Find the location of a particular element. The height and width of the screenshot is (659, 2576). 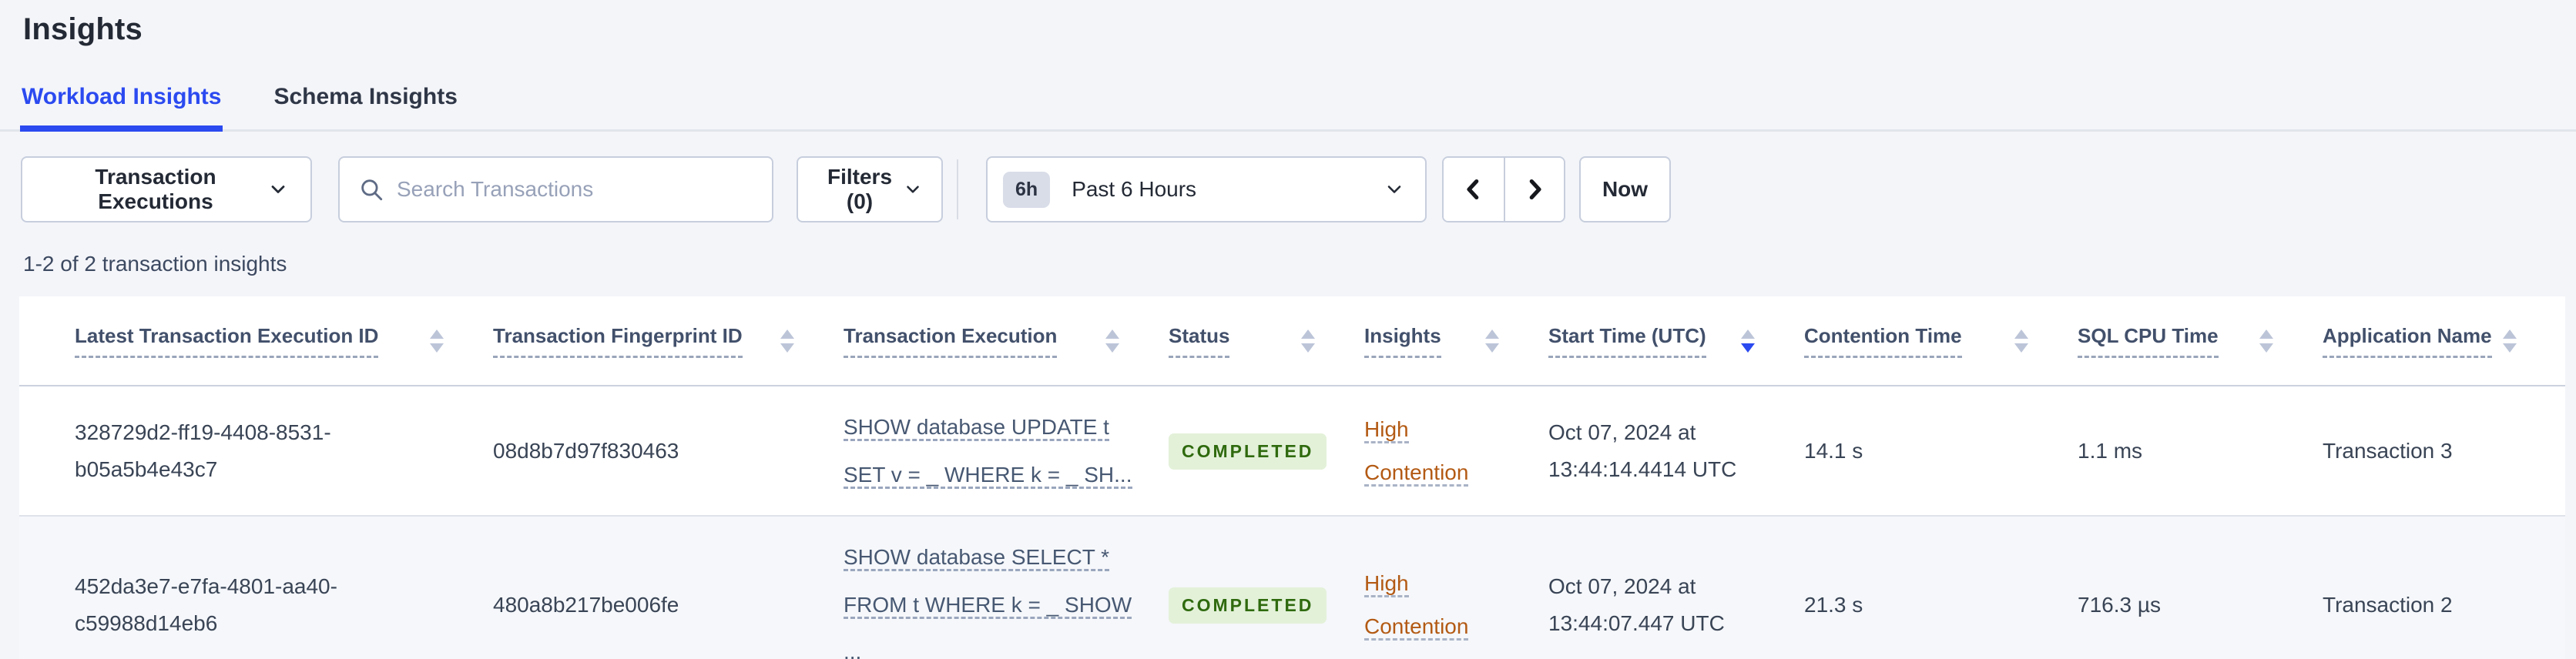

time-next-button is located at coordinates (1534, 189).